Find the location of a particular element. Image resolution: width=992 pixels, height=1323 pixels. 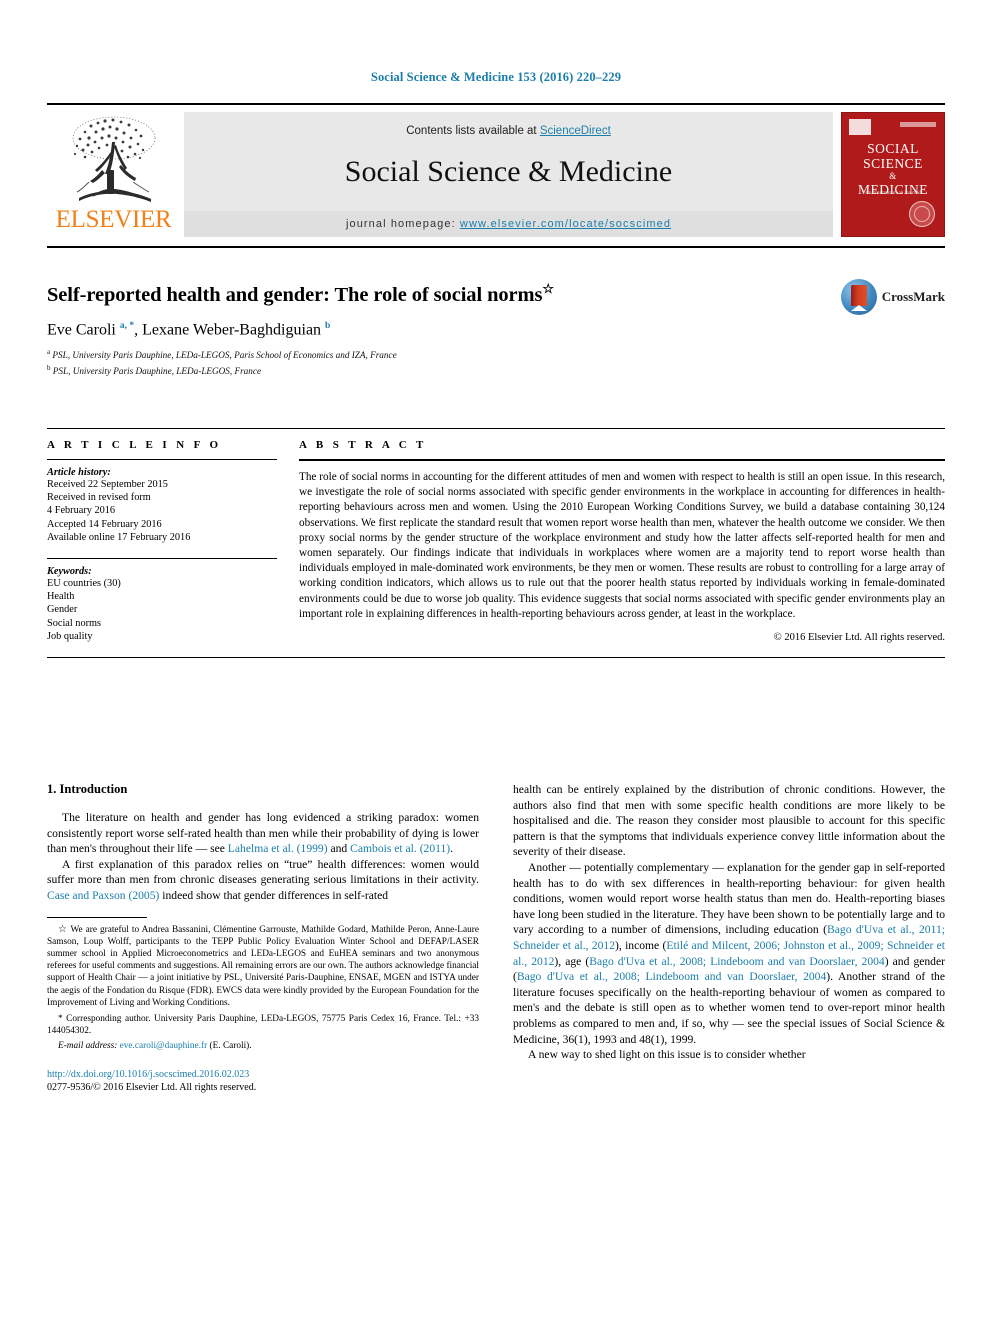

cover-subtitle: An International Journal is located at coordinates (893, 193).